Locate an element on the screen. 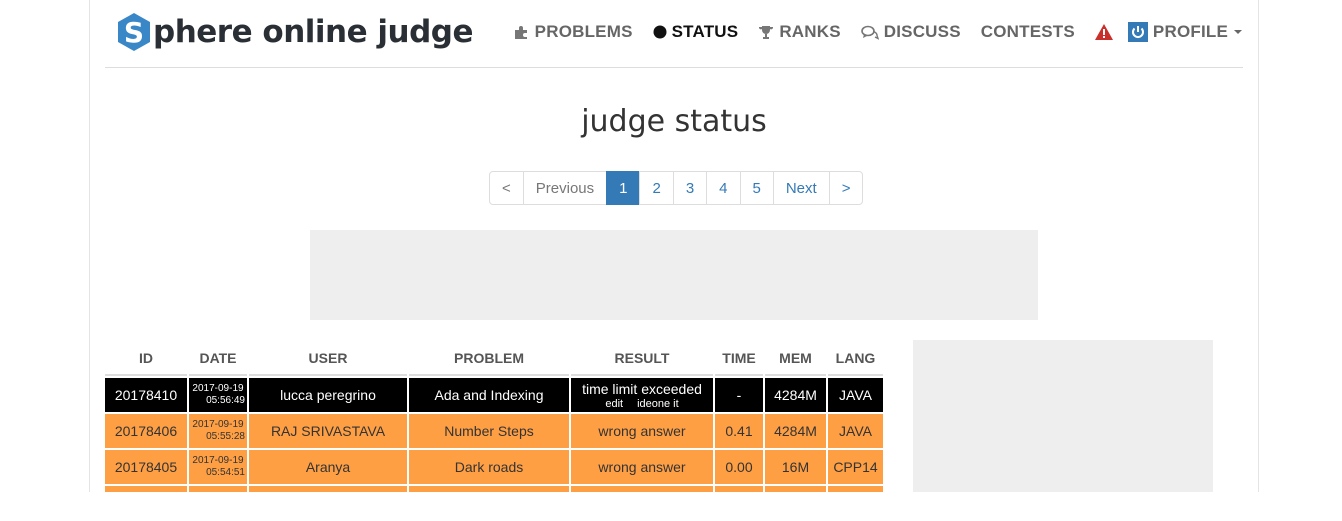 This screenshot has width=1342, height=521. site-logo: S phere online judge is located at coordinates (295, 32).